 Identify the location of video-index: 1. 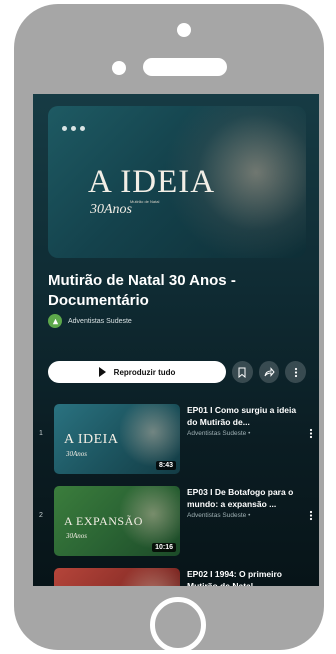
(41, 433).